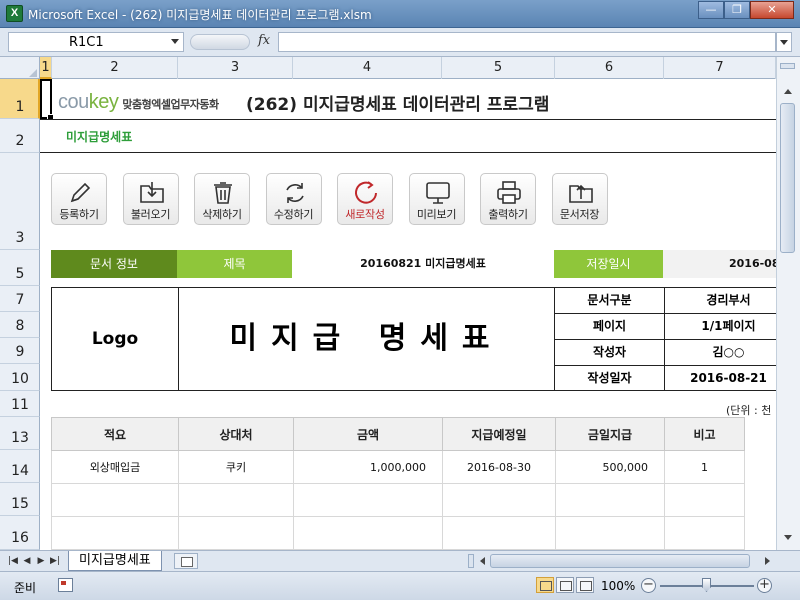 Image resolution: width=800 pixels, height=600 pixels. What do you see at coordinates (423, 264) in the screenshot?
I see `title-value: 20160821 미지급명세표` at bounding box center [423, 264].